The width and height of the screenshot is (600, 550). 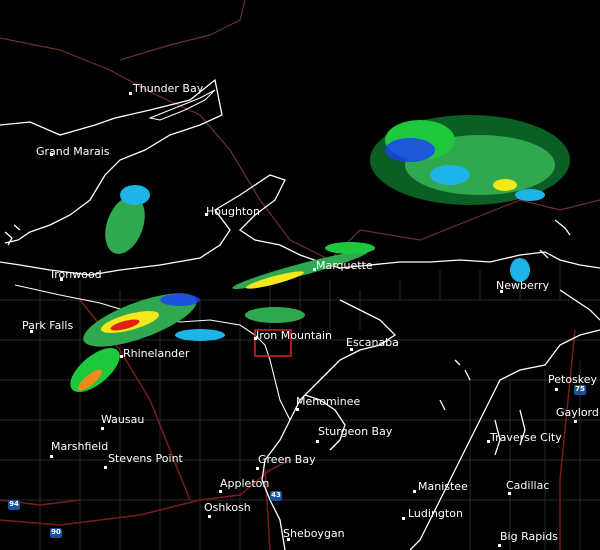 I want to click on city-ironwood: Ironwood, so click(x=76, y=275).